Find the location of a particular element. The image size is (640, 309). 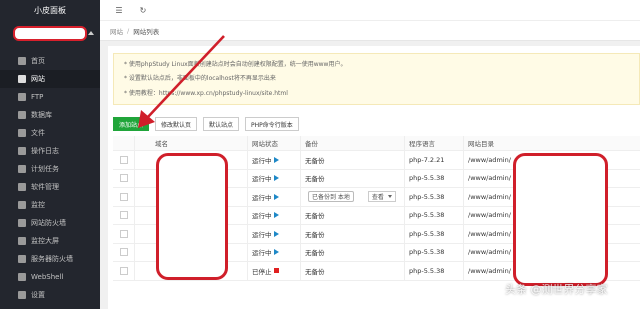

sidebar-item-dashboard-screen: 监控大屏 is located at coordinates (50, 241).